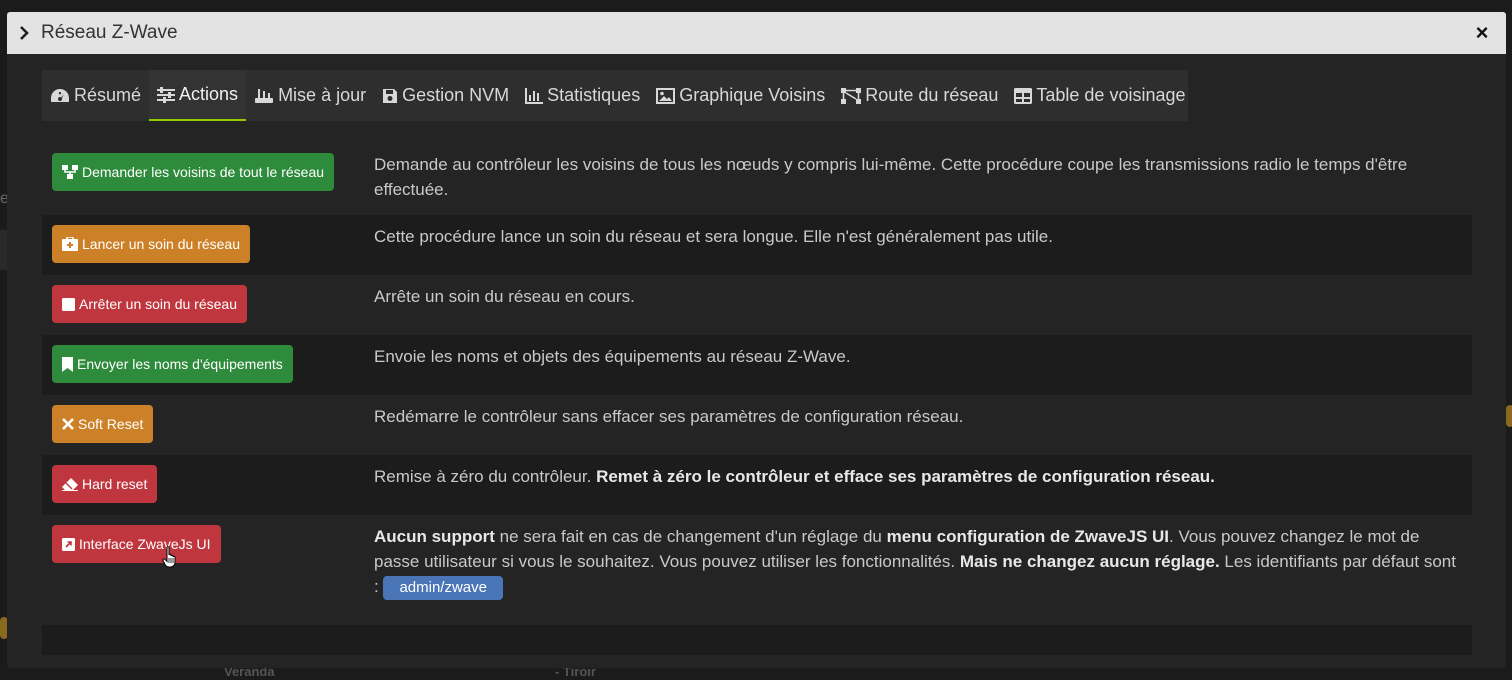 The width and height of the screenshot is (1512, 680). I want to click on button-label: Interface ZwaveJs UI, so click(145, 544).